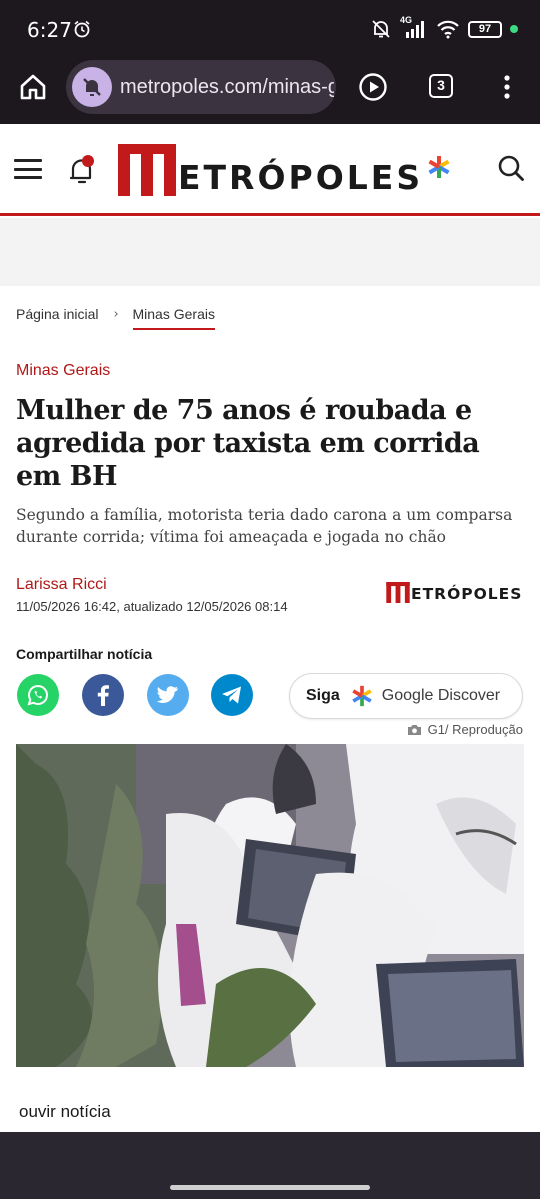 The image size is (540, 1199). What do you see at coordinates (270, 252) in the screenshot?
I see `ad-placeholder` at bounding box center [270, 252].